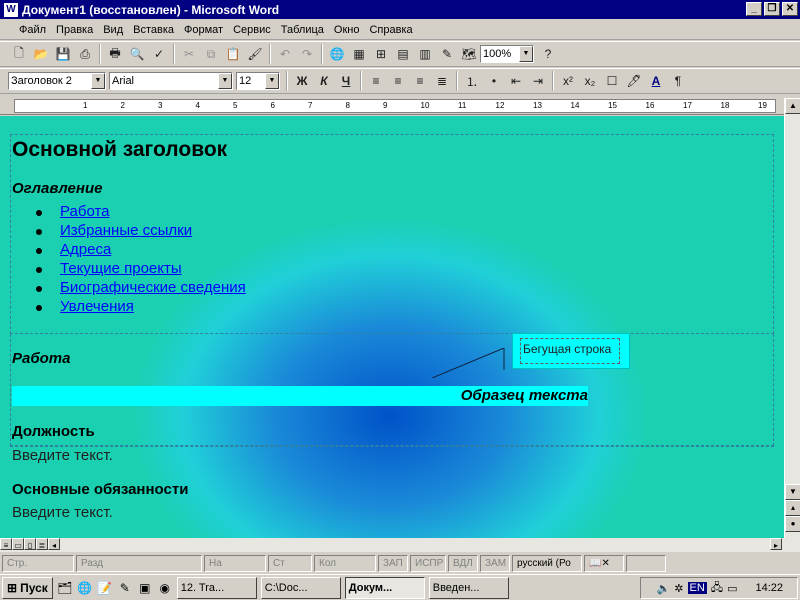 This screenshot has width=800, height=600. Describe the element at coordinates (390, 30) in the screenshot. I see `menu-help: Справка` at that location.